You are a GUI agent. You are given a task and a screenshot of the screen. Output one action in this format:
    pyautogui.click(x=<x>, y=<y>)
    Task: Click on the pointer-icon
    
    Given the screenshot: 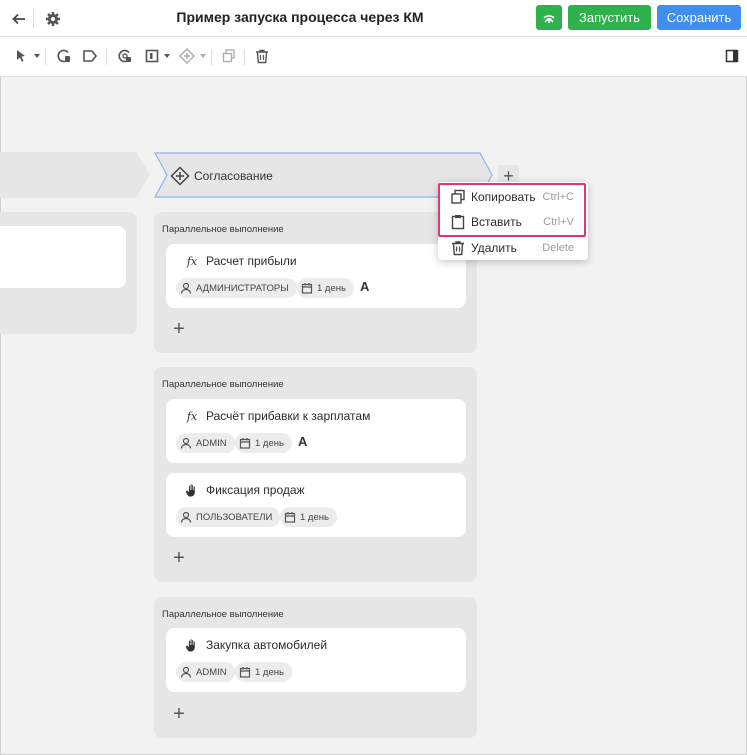 What is the action you would take?
    pyautogui.click(x=21, y=56)
    